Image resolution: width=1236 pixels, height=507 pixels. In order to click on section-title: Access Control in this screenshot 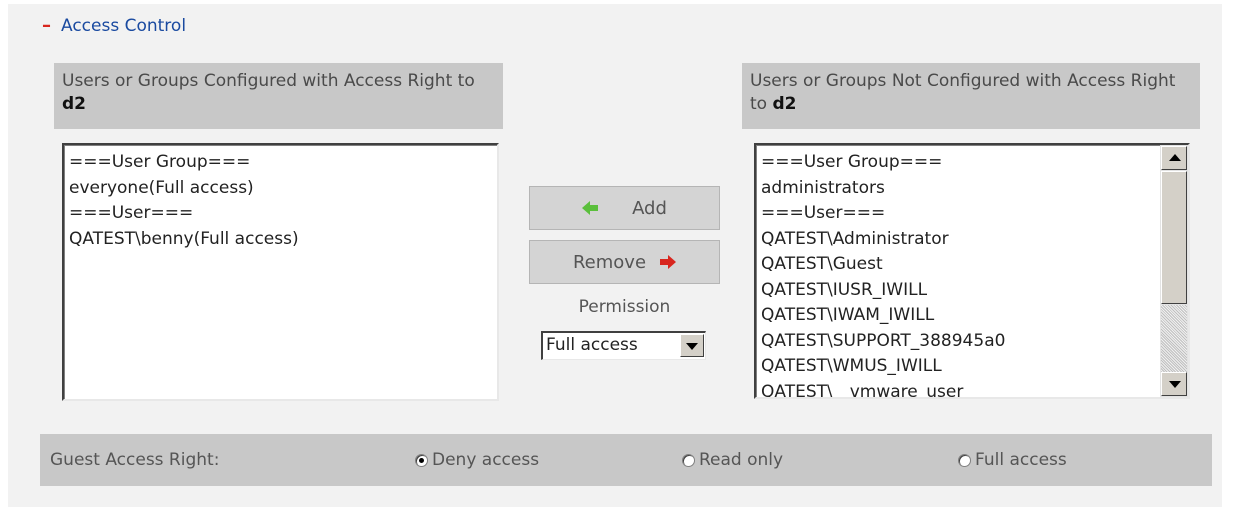, I will do `click(123, 26)`.